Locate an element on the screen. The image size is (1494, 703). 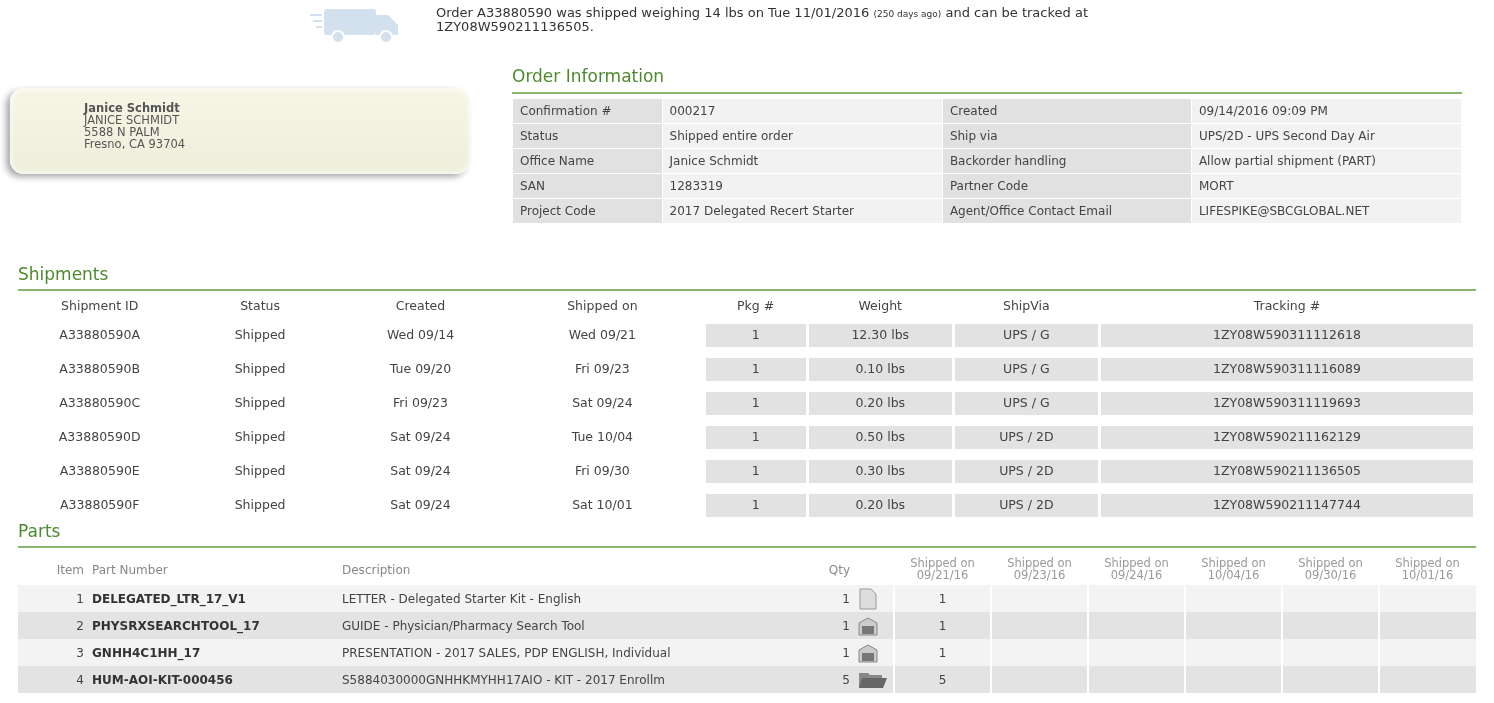
address-line: Janice Schmidt is located at coordinates (132, 108).